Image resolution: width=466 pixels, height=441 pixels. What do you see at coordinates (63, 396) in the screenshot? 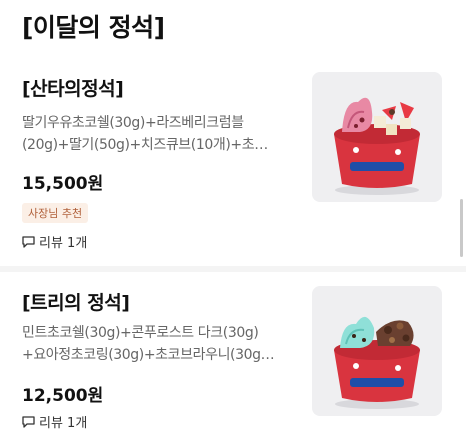
I see `item-price: 12,500원` at bounding box center [63, 396].